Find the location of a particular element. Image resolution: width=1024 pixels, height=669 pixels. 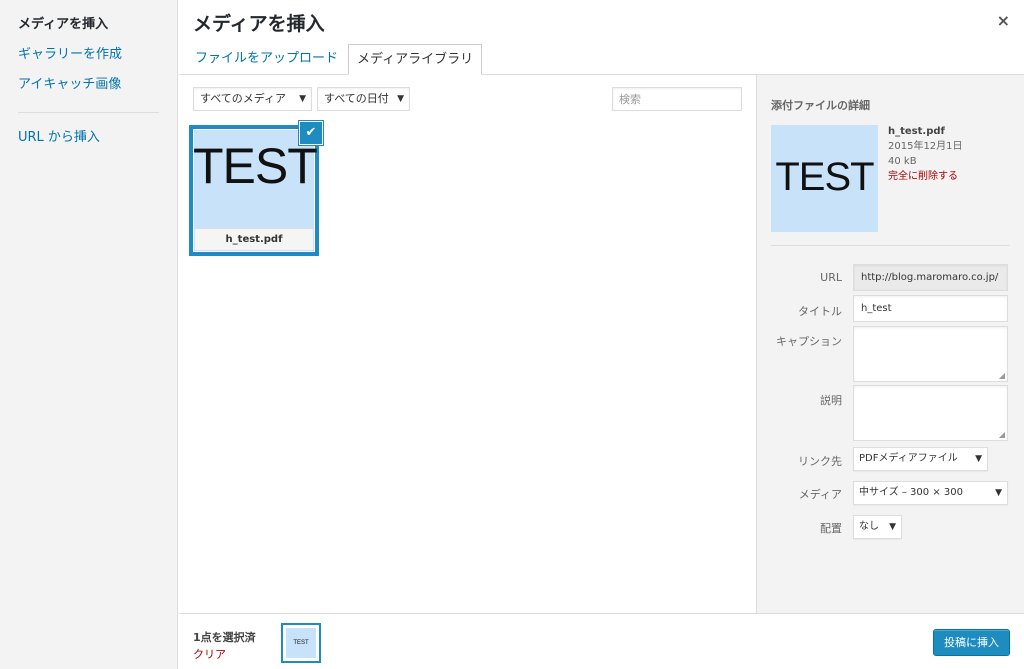

media-size-label: メディア is located at coordinates (820, 494).